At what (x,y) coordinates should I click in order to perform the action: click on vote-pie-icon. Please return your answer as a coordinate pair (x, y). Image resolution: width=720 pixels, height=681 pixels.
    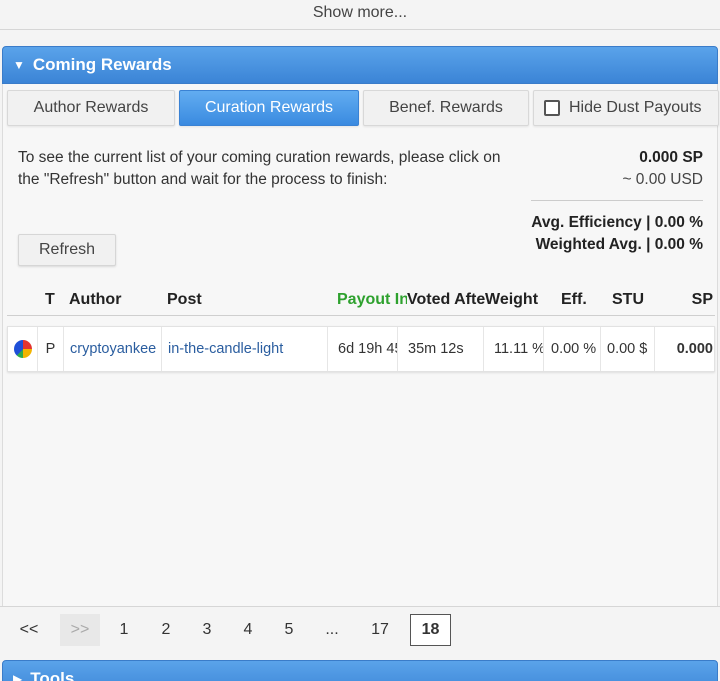
    Looking at the image, I should click on (22, 349).